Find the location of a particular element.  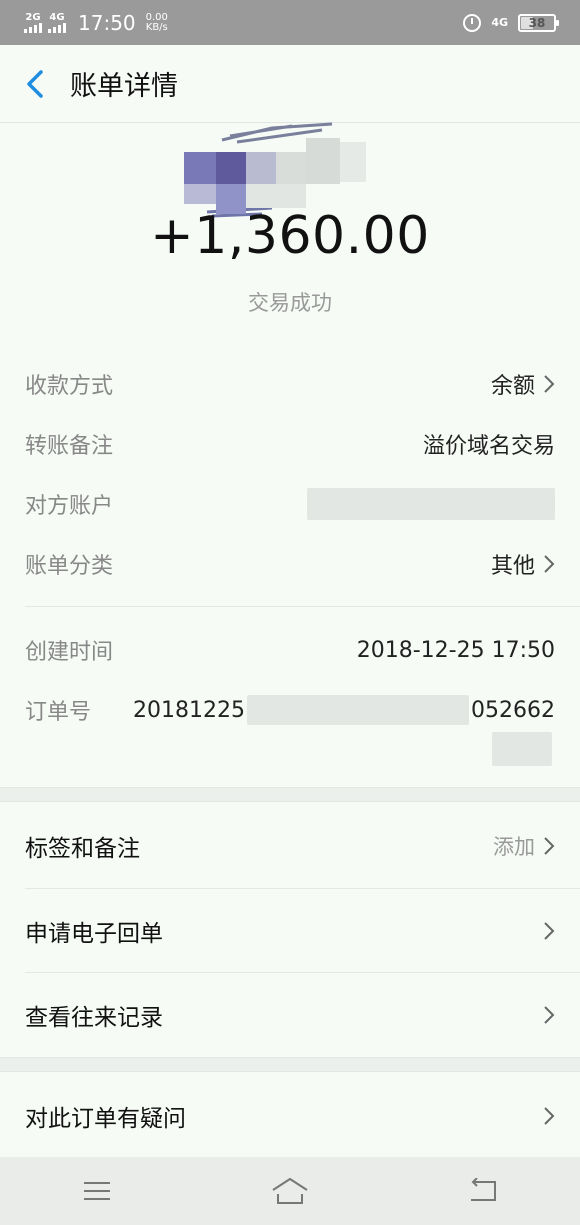

back-system-button is located at coordinates (483, 1191).